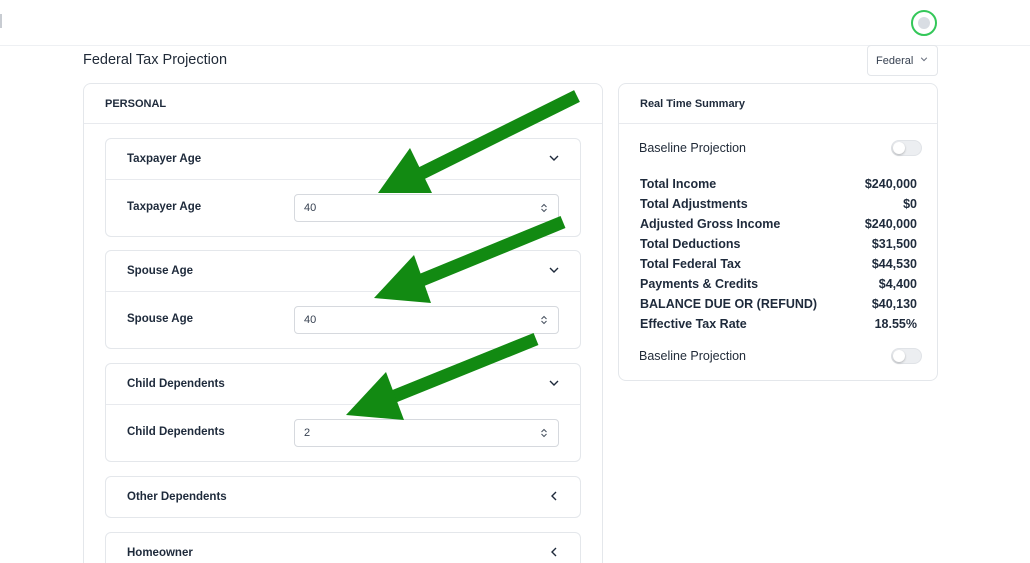 The width and height of the screenshot is (1030, 563). Describe the element at coordinates (426, 208) in the screenshot. I see `taxpayer-age-input` at that location.